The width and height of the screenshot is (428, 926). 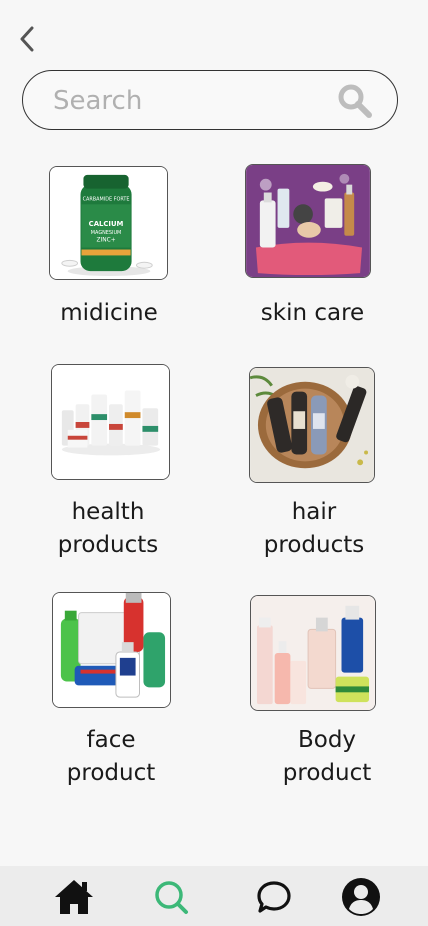 What do you see at coordinates (111, 740) in the screenshot?
I see `category-label-line: face` at bounding box center [111, 740].